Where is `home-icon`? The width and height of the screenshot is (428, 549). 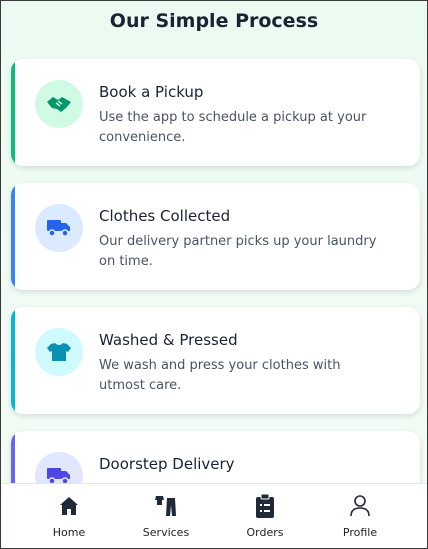
home-icon is located at coordinates (69, 506).